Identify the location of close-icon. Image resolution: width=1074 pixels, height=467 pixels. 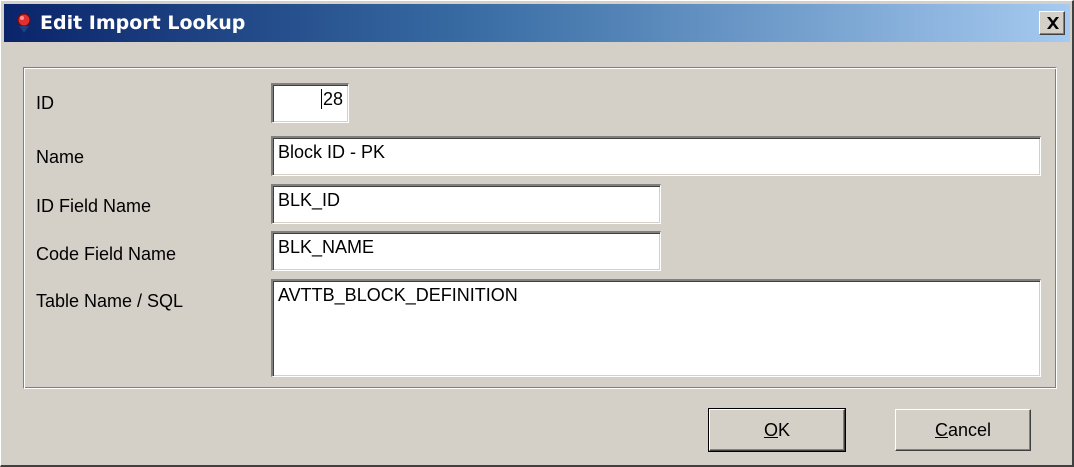
(1053, 23).